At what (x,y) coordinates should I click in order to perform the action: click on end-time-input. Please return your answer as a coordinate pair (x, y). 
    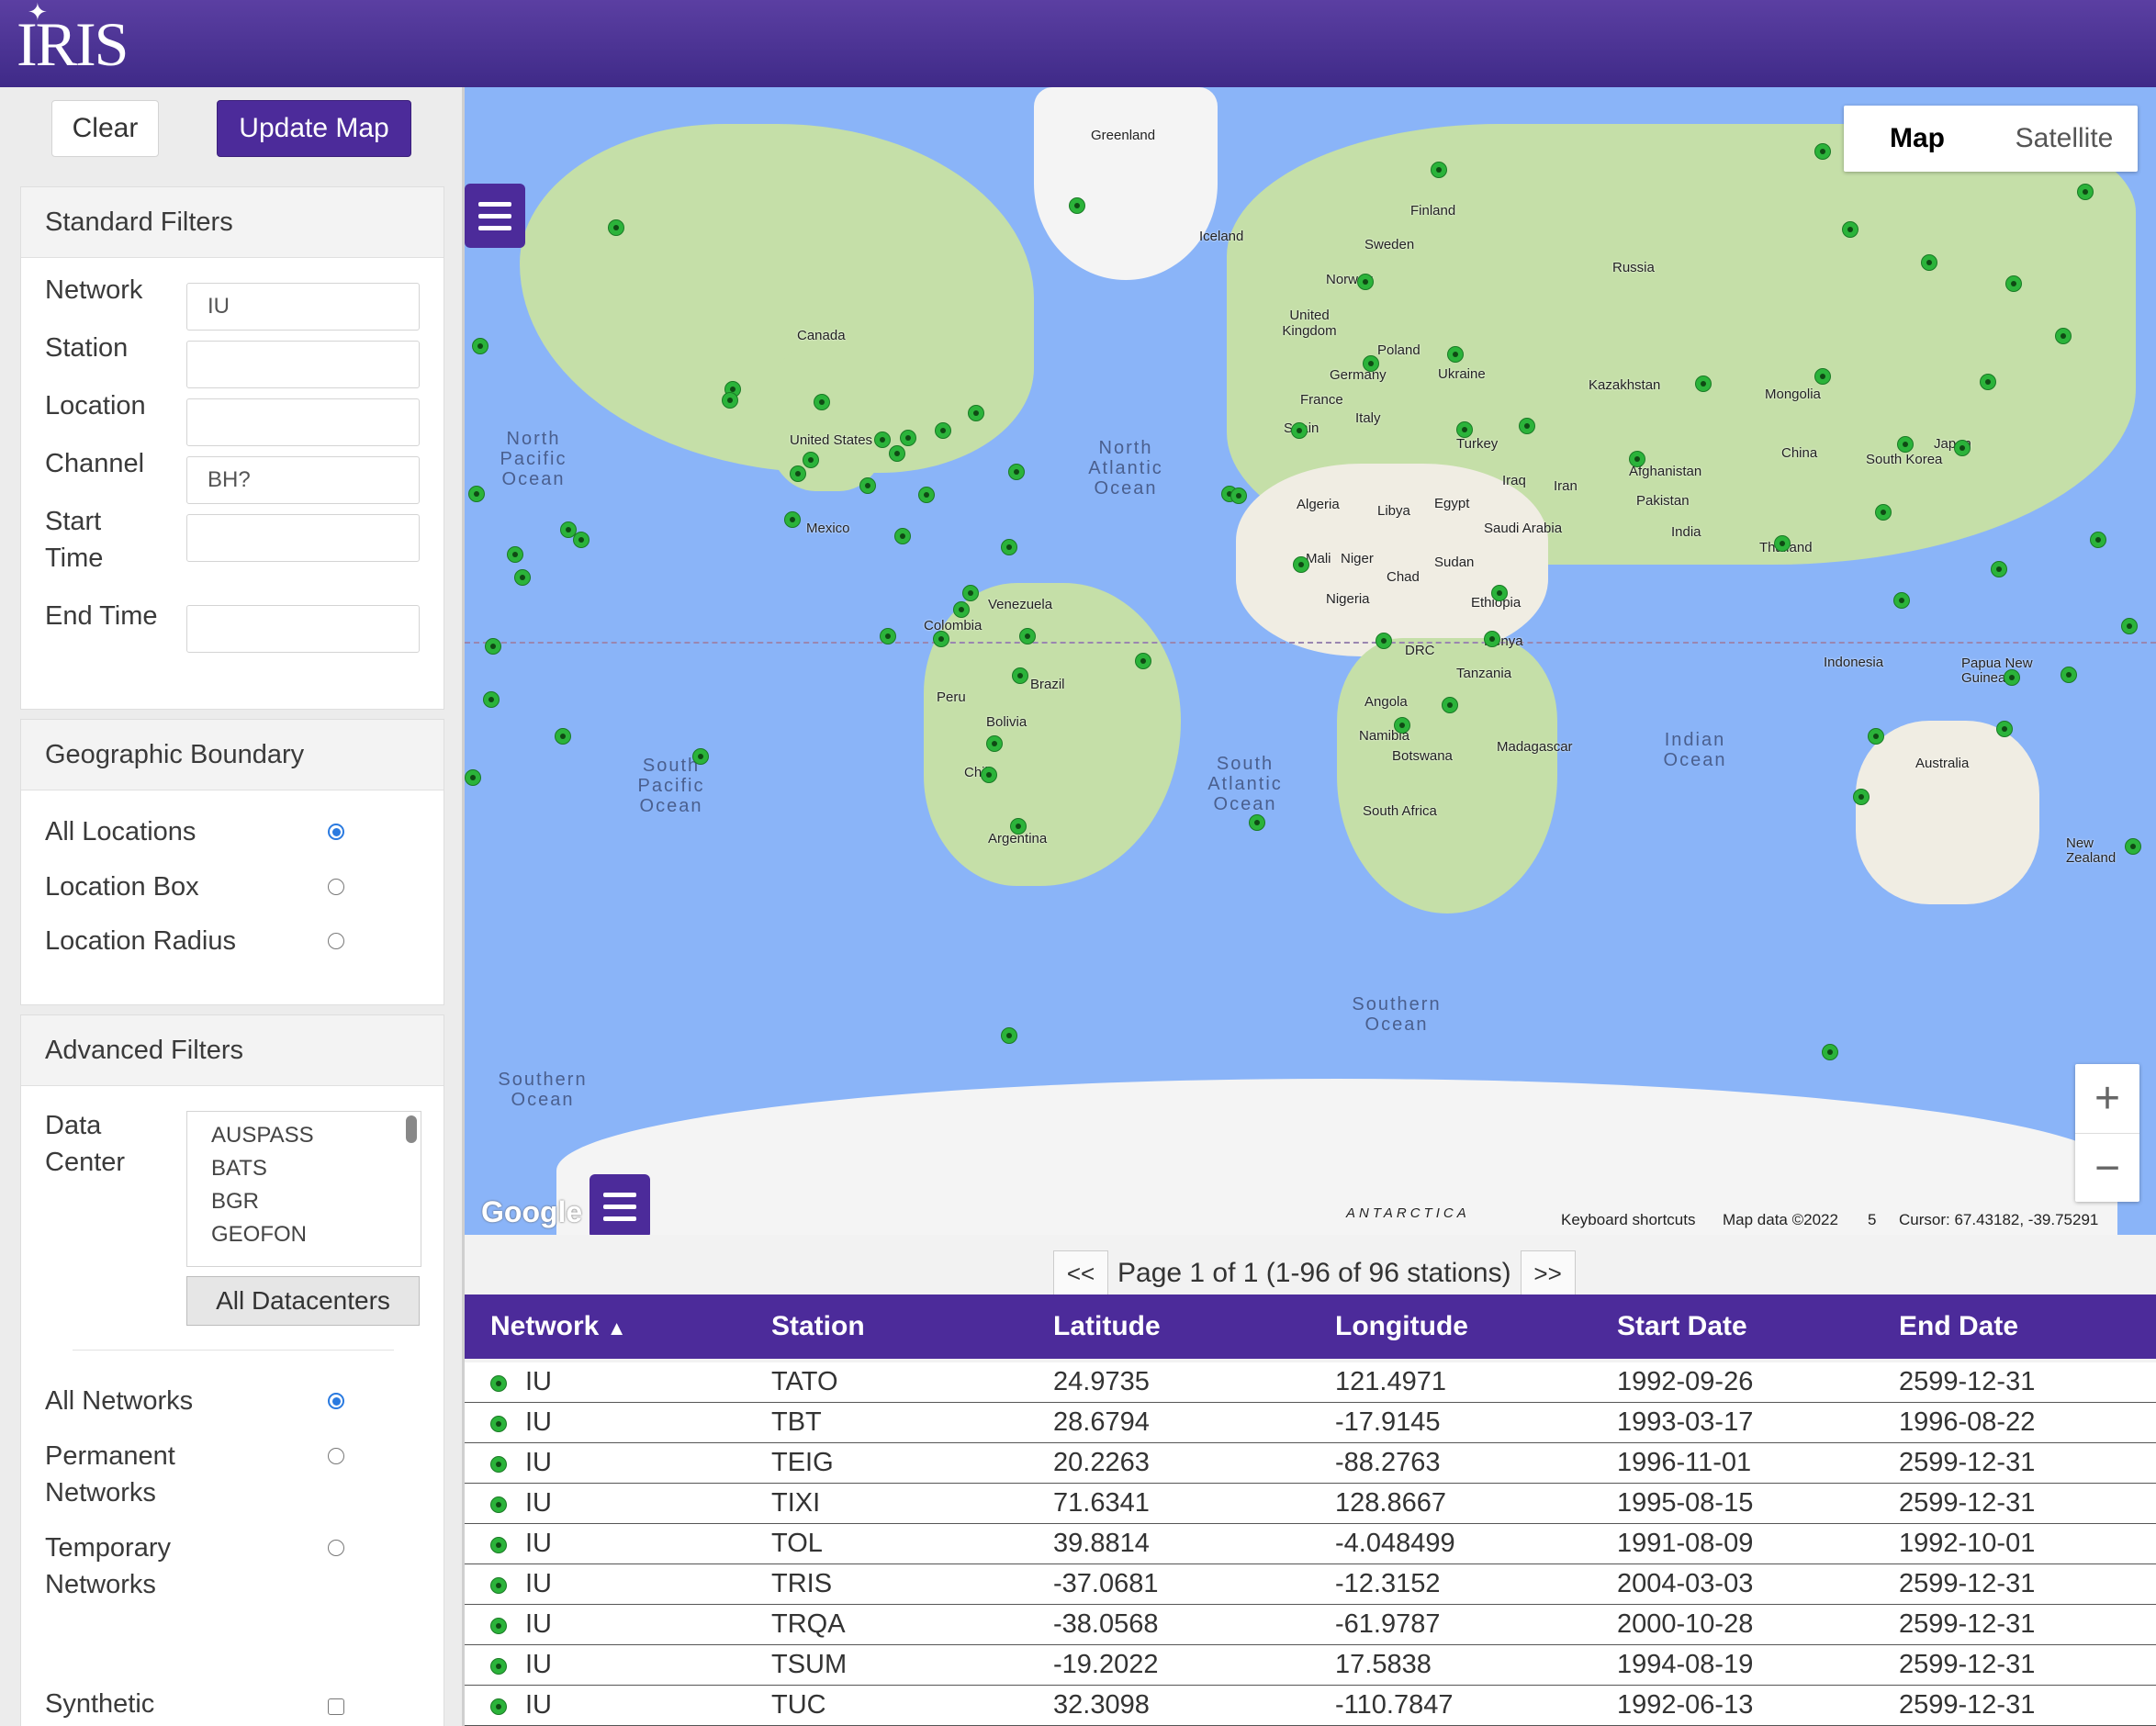
    Looking at the image, I should click on (303, 629).